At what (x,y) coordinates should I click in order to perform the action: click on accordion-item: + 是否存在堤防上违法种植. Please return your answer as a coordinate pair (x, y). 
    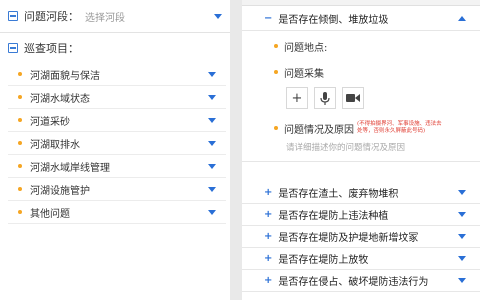
    Looking at the image, I should click on (361, 215).